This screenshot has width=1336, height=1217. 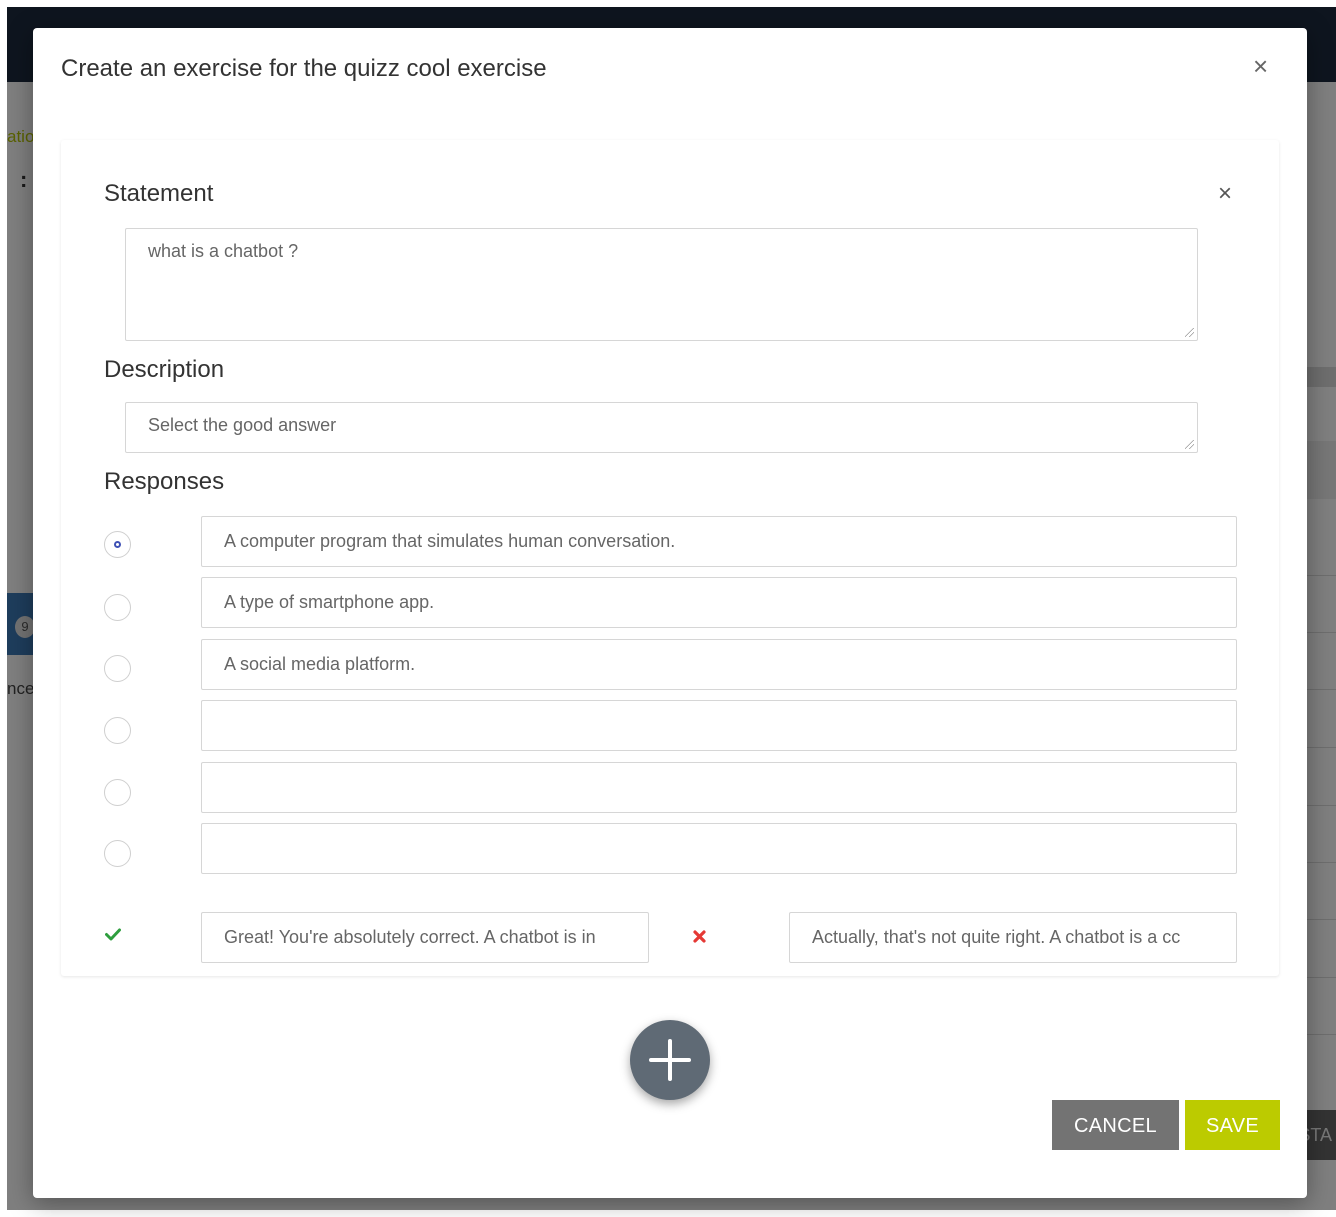 What do you see at coordinates (719, 664) in the screenshot?
I see `response-input-3: A social media platform.` at bounding box center [719, 664].